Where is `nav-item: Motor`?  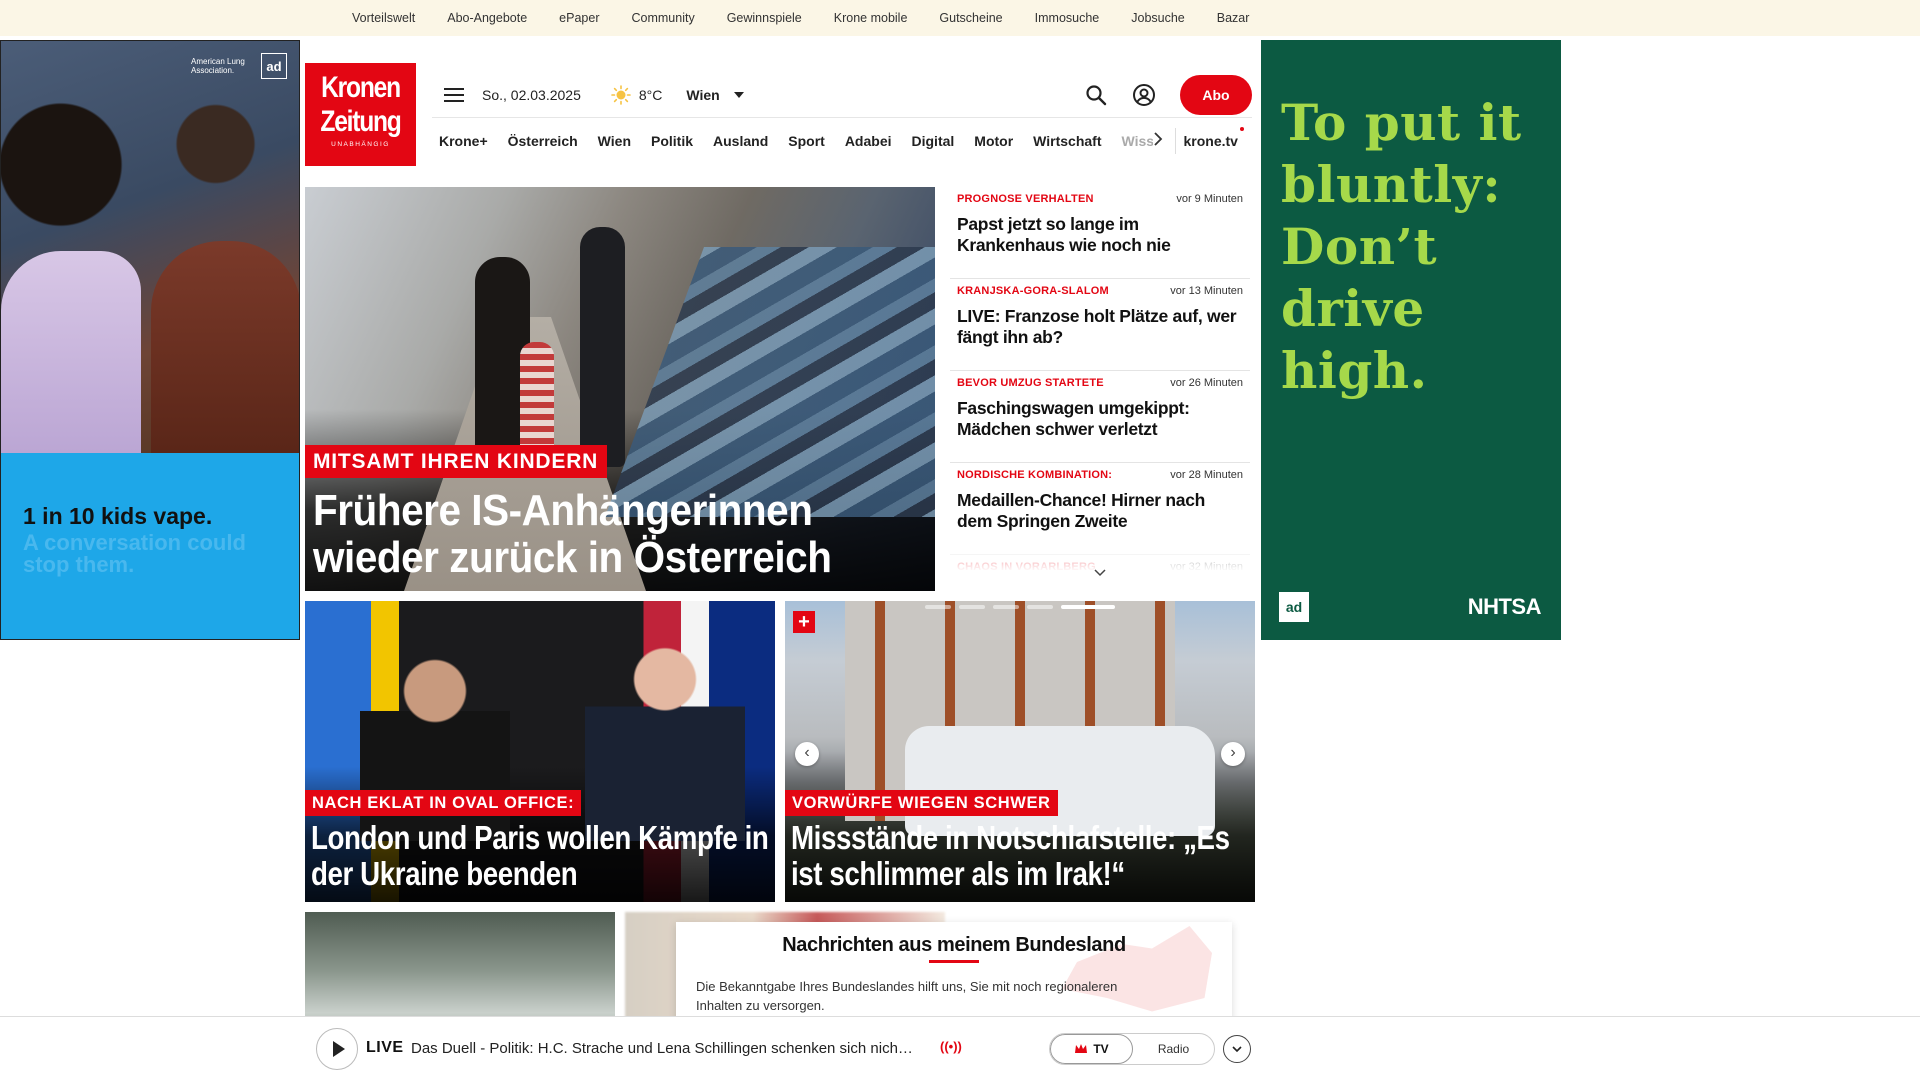
nav-item: Motor is located at coordinates (996, 141).